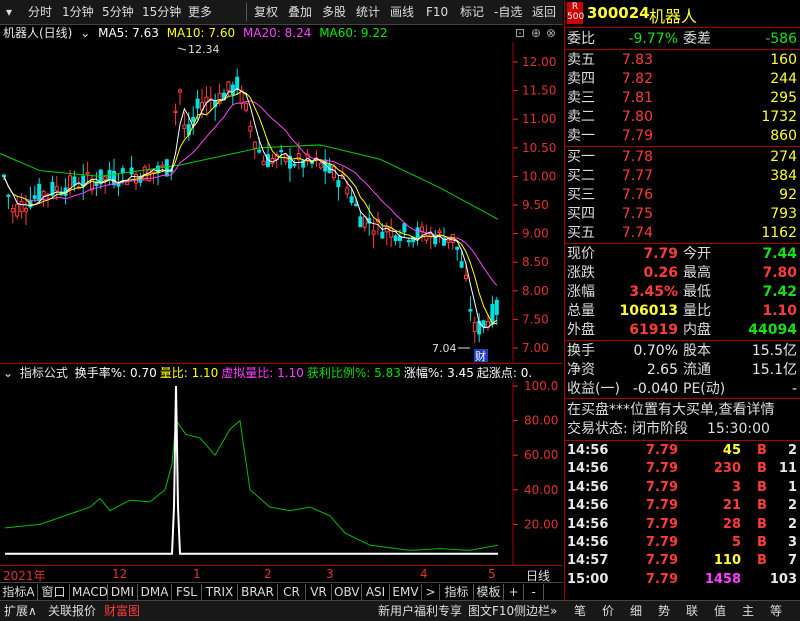  What do you see at coordinates (437, 12) in the screenshot?
I see `btn-f10: F10` at bounding box center [437, 12].